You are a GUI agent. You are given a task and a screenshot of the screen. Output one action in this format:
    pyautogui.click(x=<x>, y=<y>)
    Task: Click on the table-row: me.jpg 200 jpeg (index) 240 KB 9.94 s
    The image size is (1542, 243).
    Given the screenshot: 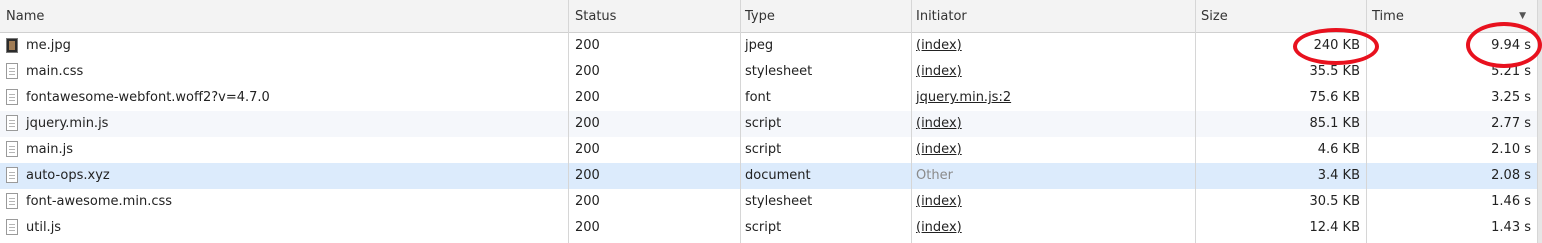 What is the action you would take?
    pyautogui.click(x=771, y=46)
    